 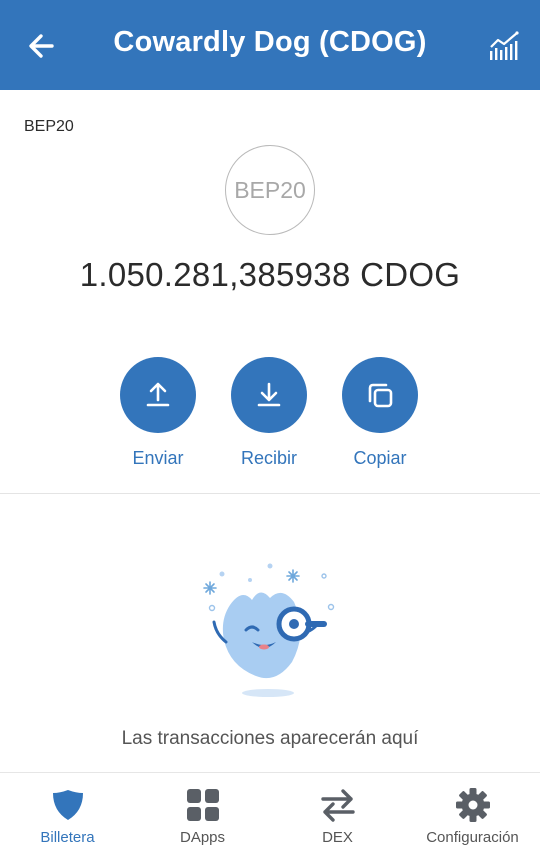 I want to click on send-button-circle, so click(x=158, y=395).